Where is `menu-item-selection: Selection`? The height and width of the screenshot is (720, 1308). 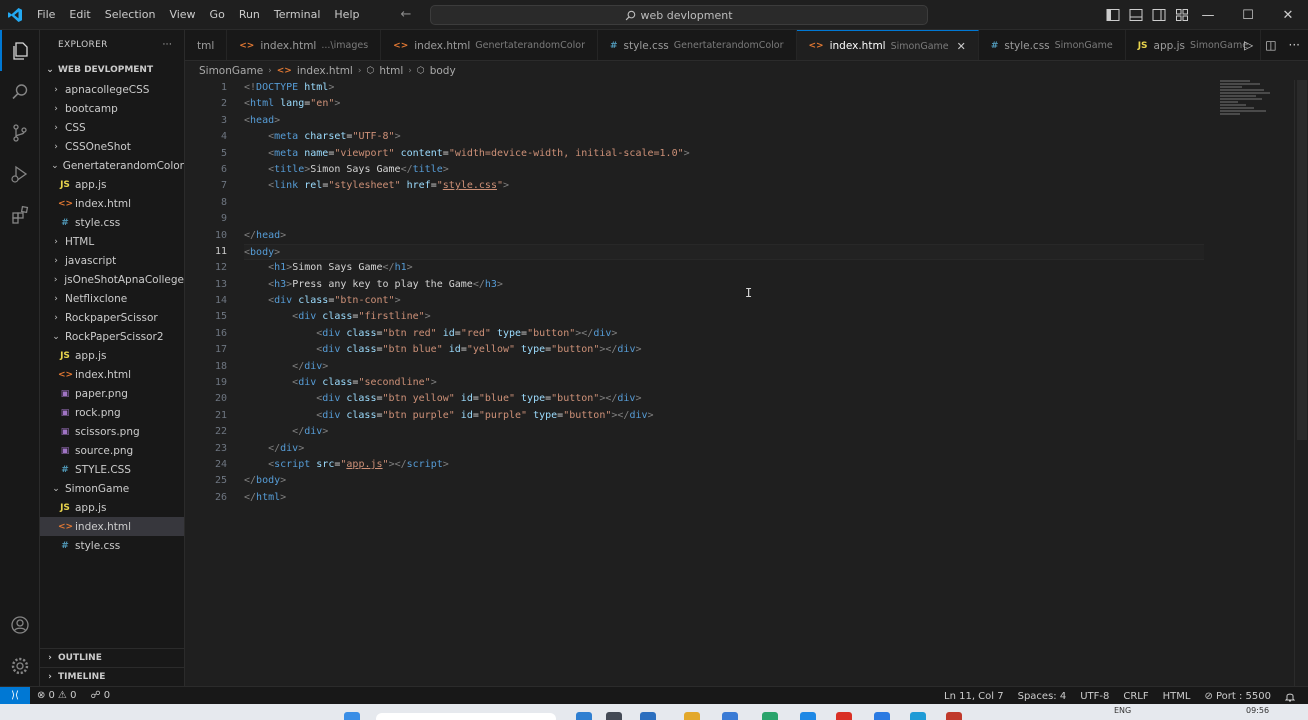
menu-item-selection: Selection is located at coordinates (130, 15).